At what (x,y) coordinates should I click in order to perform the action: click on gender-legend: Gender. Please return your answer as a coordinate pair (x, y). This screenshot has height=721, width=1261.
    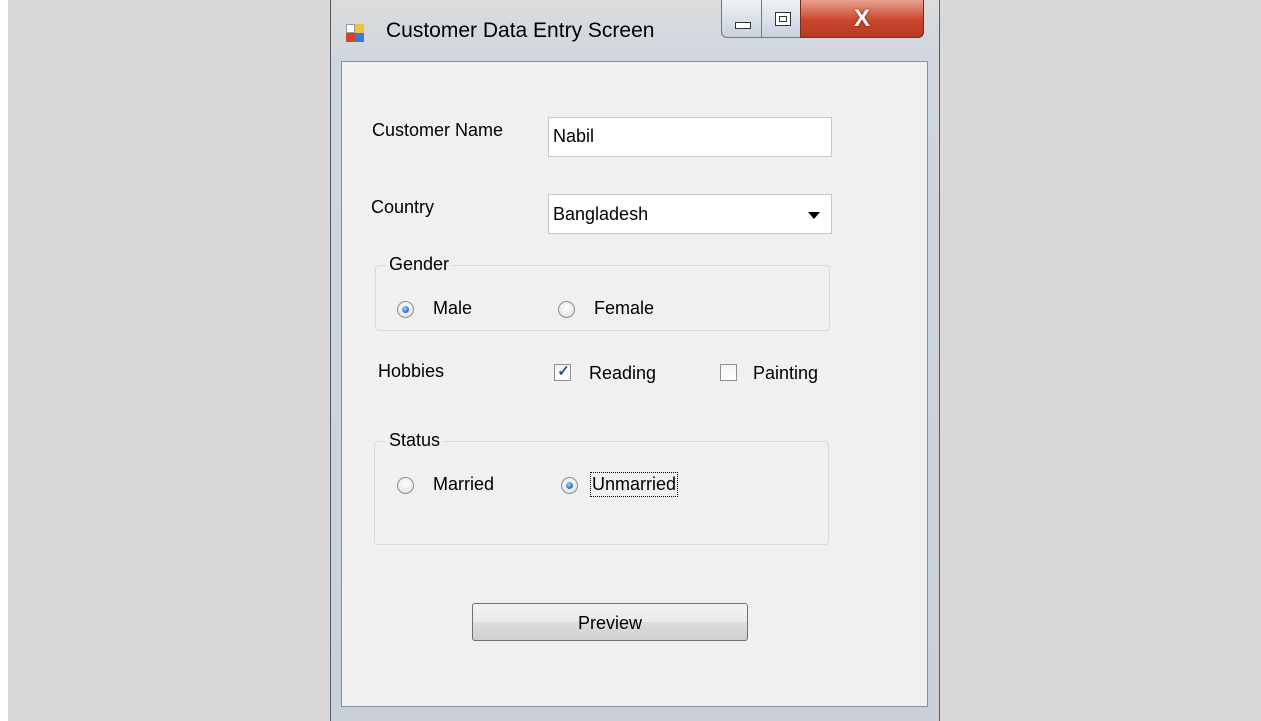
    Looking at the image, I should click on (419, 264).